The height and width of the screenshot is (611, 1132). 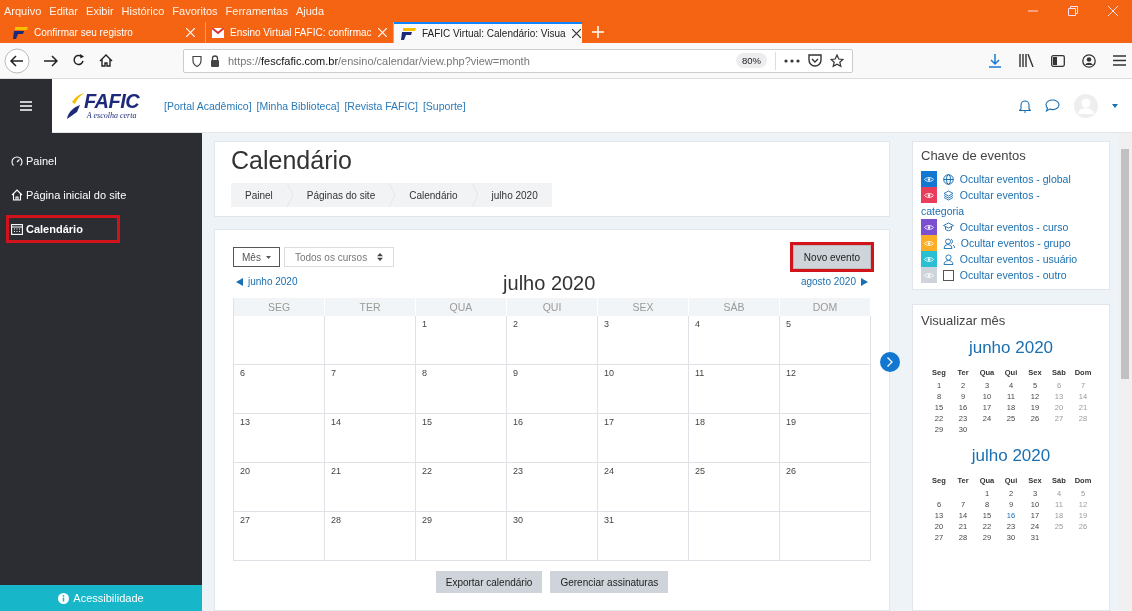 What do you see at coordinates (339, 257) in the screenshot?
I see `course-dropdown: Todos os cursos` at bounding box center [339, 257].